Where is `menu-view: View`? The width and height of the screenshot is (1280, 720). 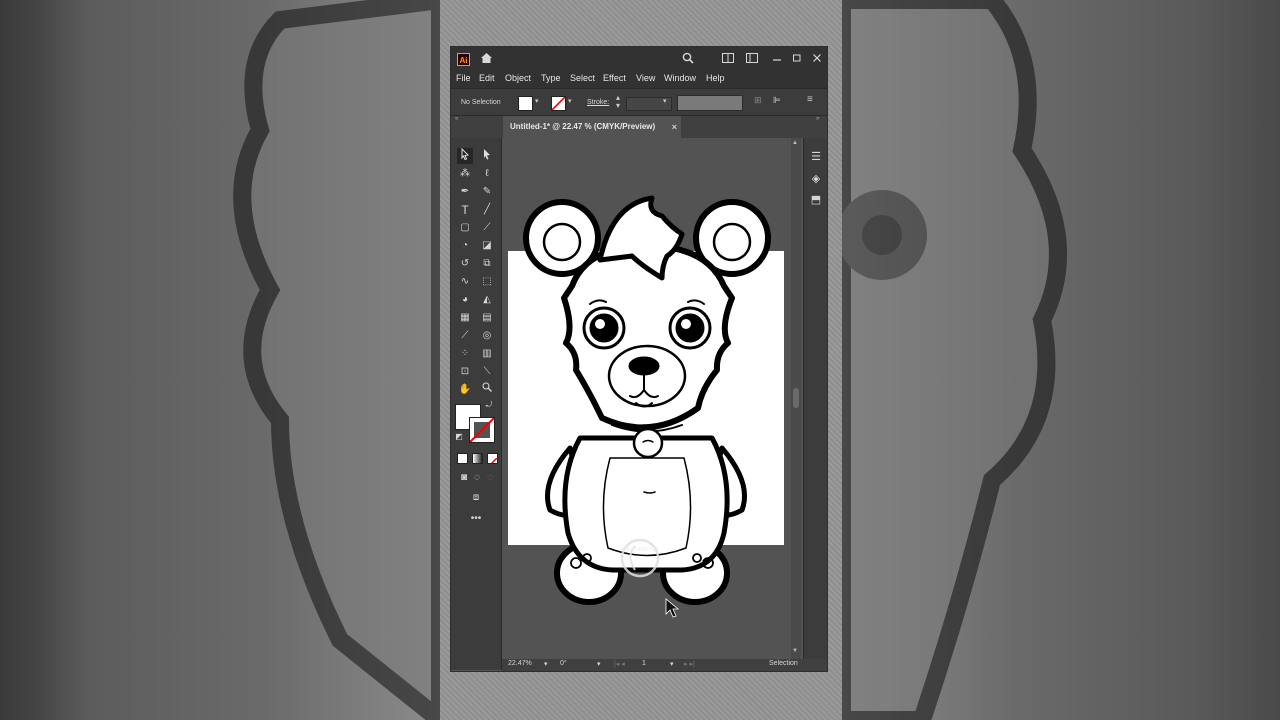 menu-view: View is located at coordinates (645, 78).